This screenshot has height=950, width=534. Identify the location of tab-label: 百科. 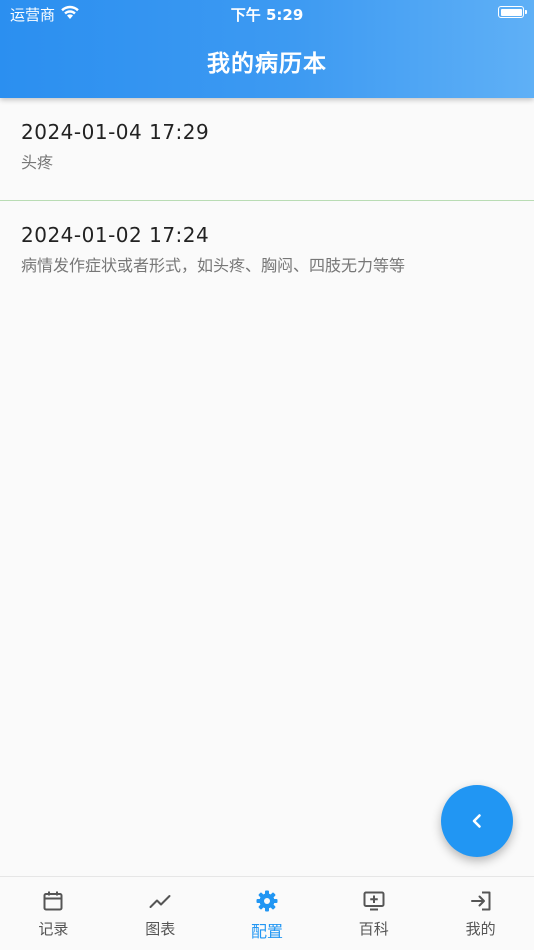
(373, 929).